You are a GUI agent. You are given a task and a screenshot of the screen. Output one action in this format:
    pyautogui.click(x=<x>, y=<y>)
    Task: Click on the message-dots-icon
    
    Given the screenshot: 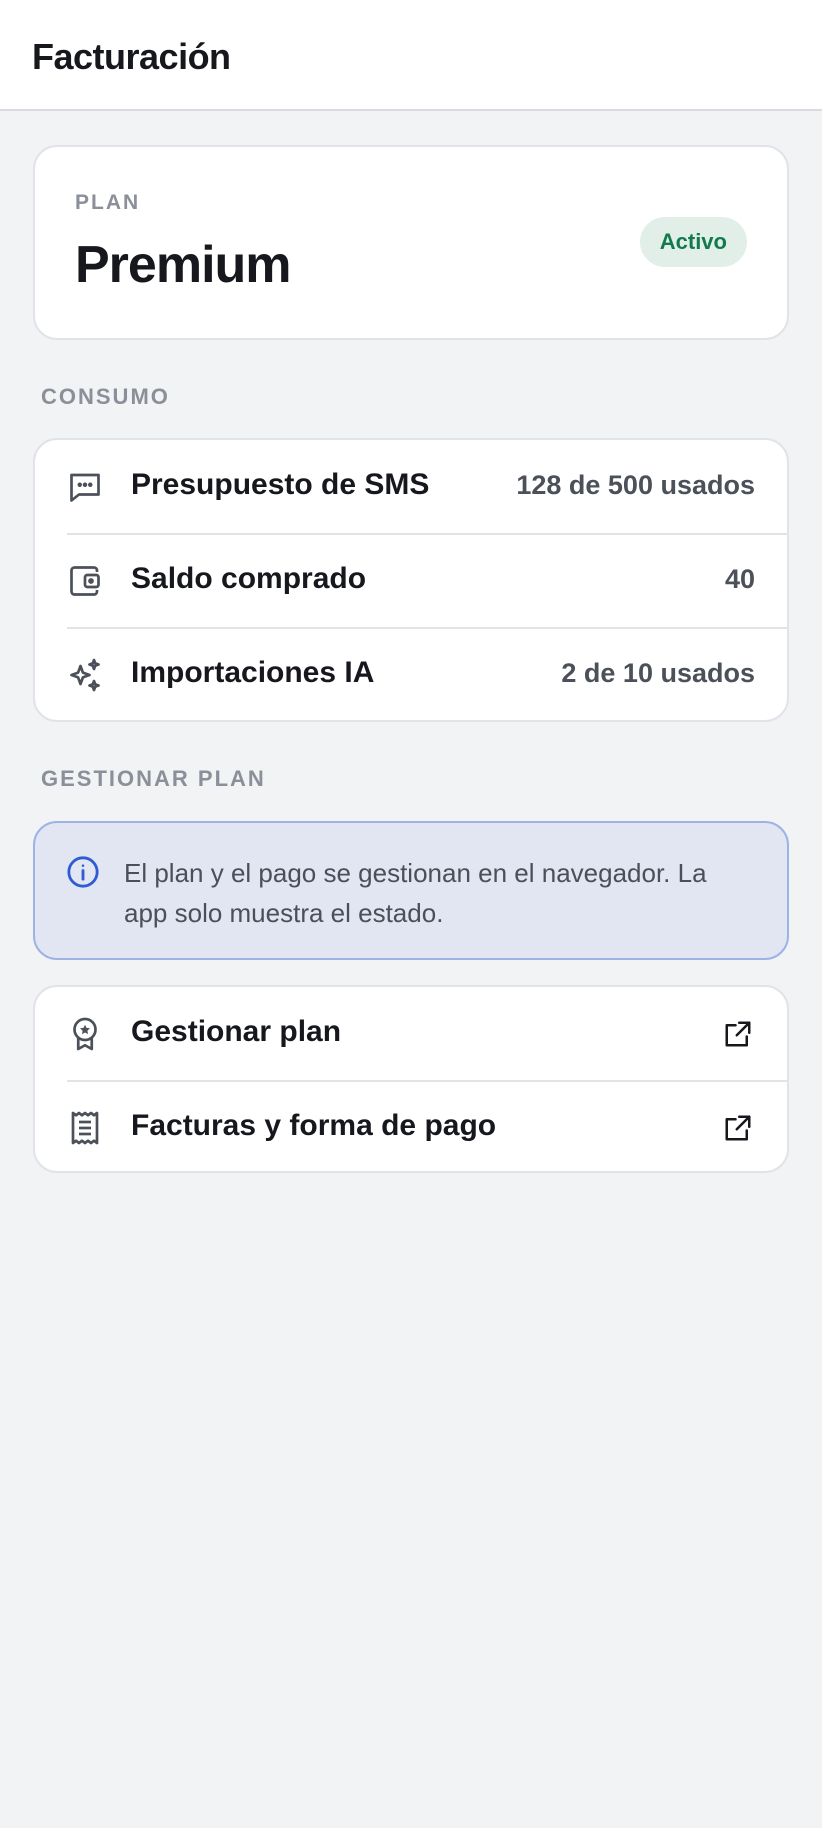 What is the action you would take?
    pyautogui.click(x=85, y=487)
    